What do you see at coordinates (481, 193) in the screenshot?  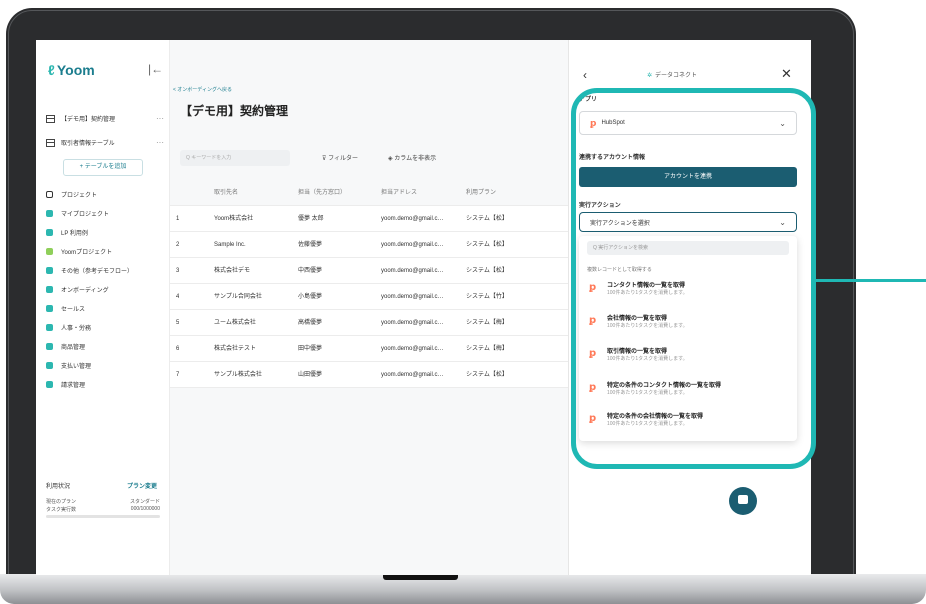 I see `column-header: 利用プラン` at bounding box center [481, 193].